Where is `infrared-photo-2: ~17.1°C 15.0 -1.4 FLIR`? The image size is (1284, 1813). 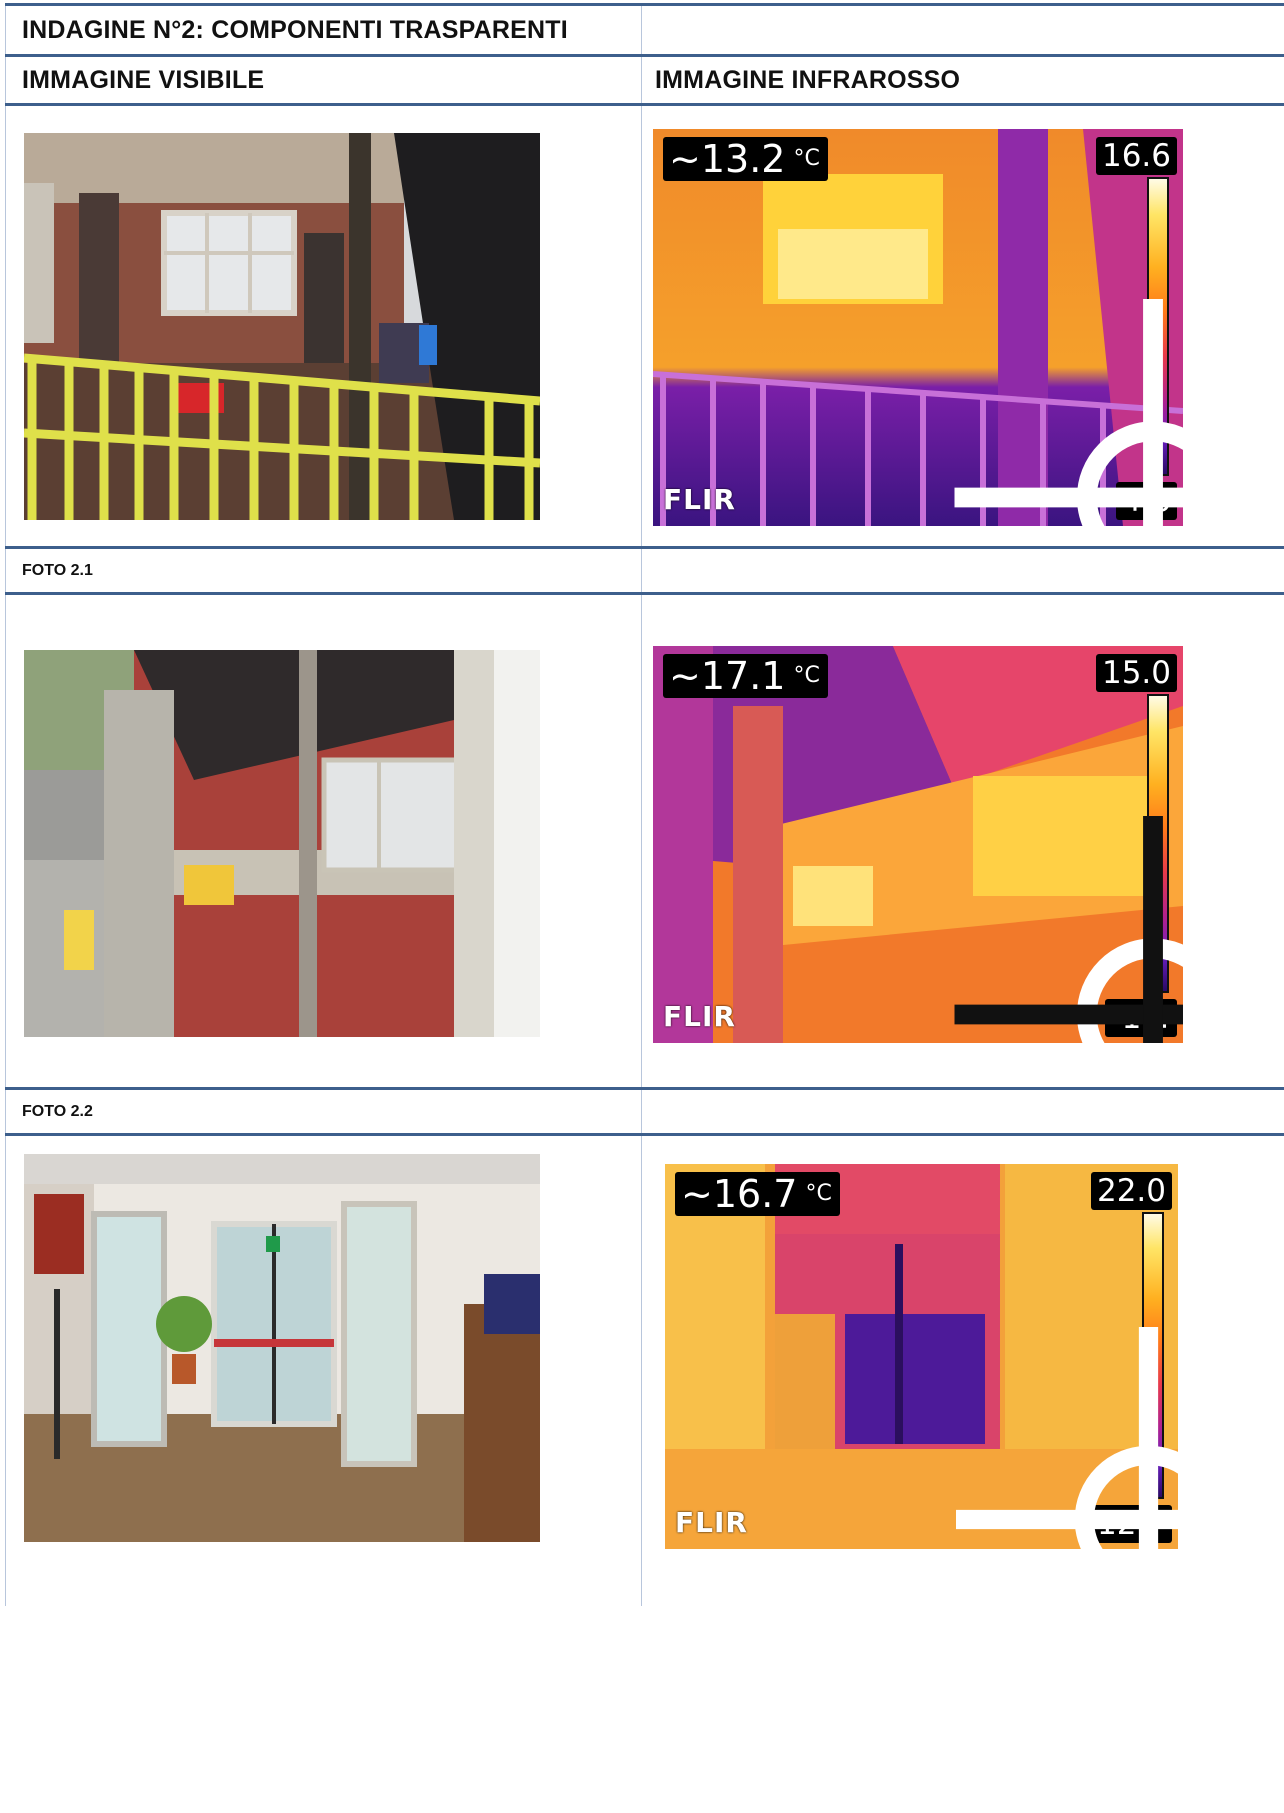
infrared-photo-2: ~17.1°C 15.0 -1.4 FLIR is located at coordinates (918, 844).